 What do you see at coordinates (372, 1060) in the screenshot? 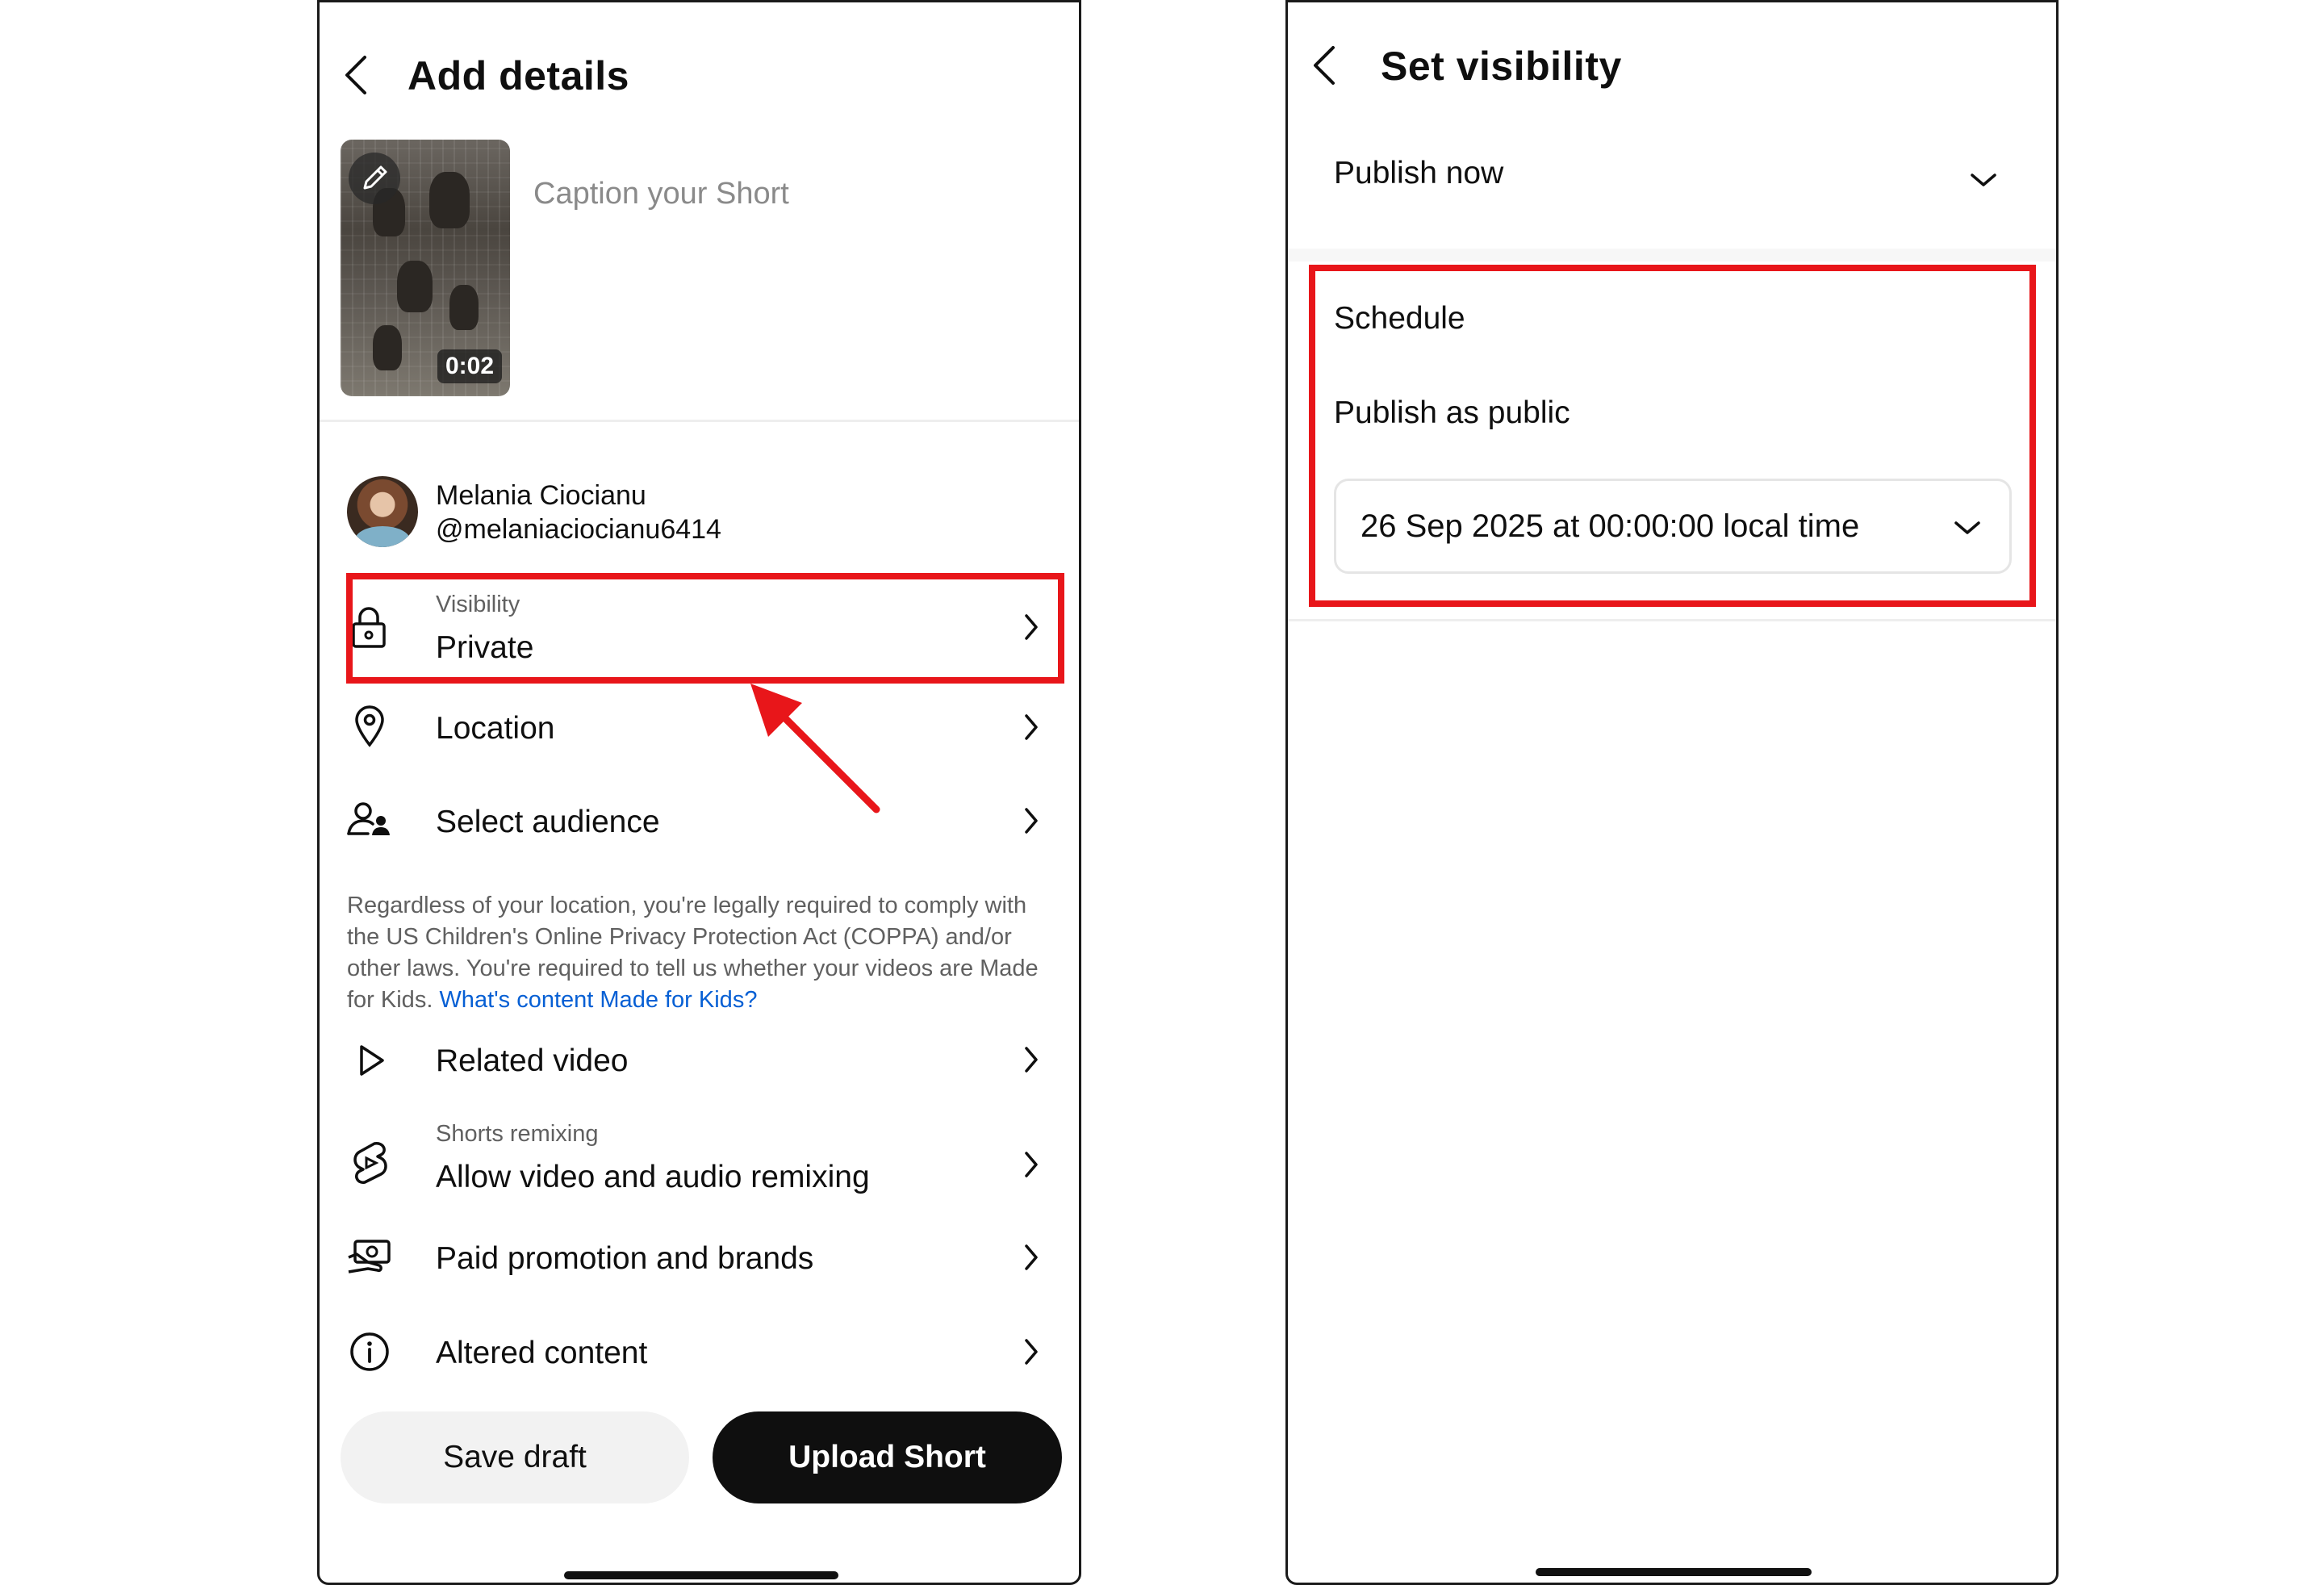
I see `play-icon` at bounding box center [372, 1060].